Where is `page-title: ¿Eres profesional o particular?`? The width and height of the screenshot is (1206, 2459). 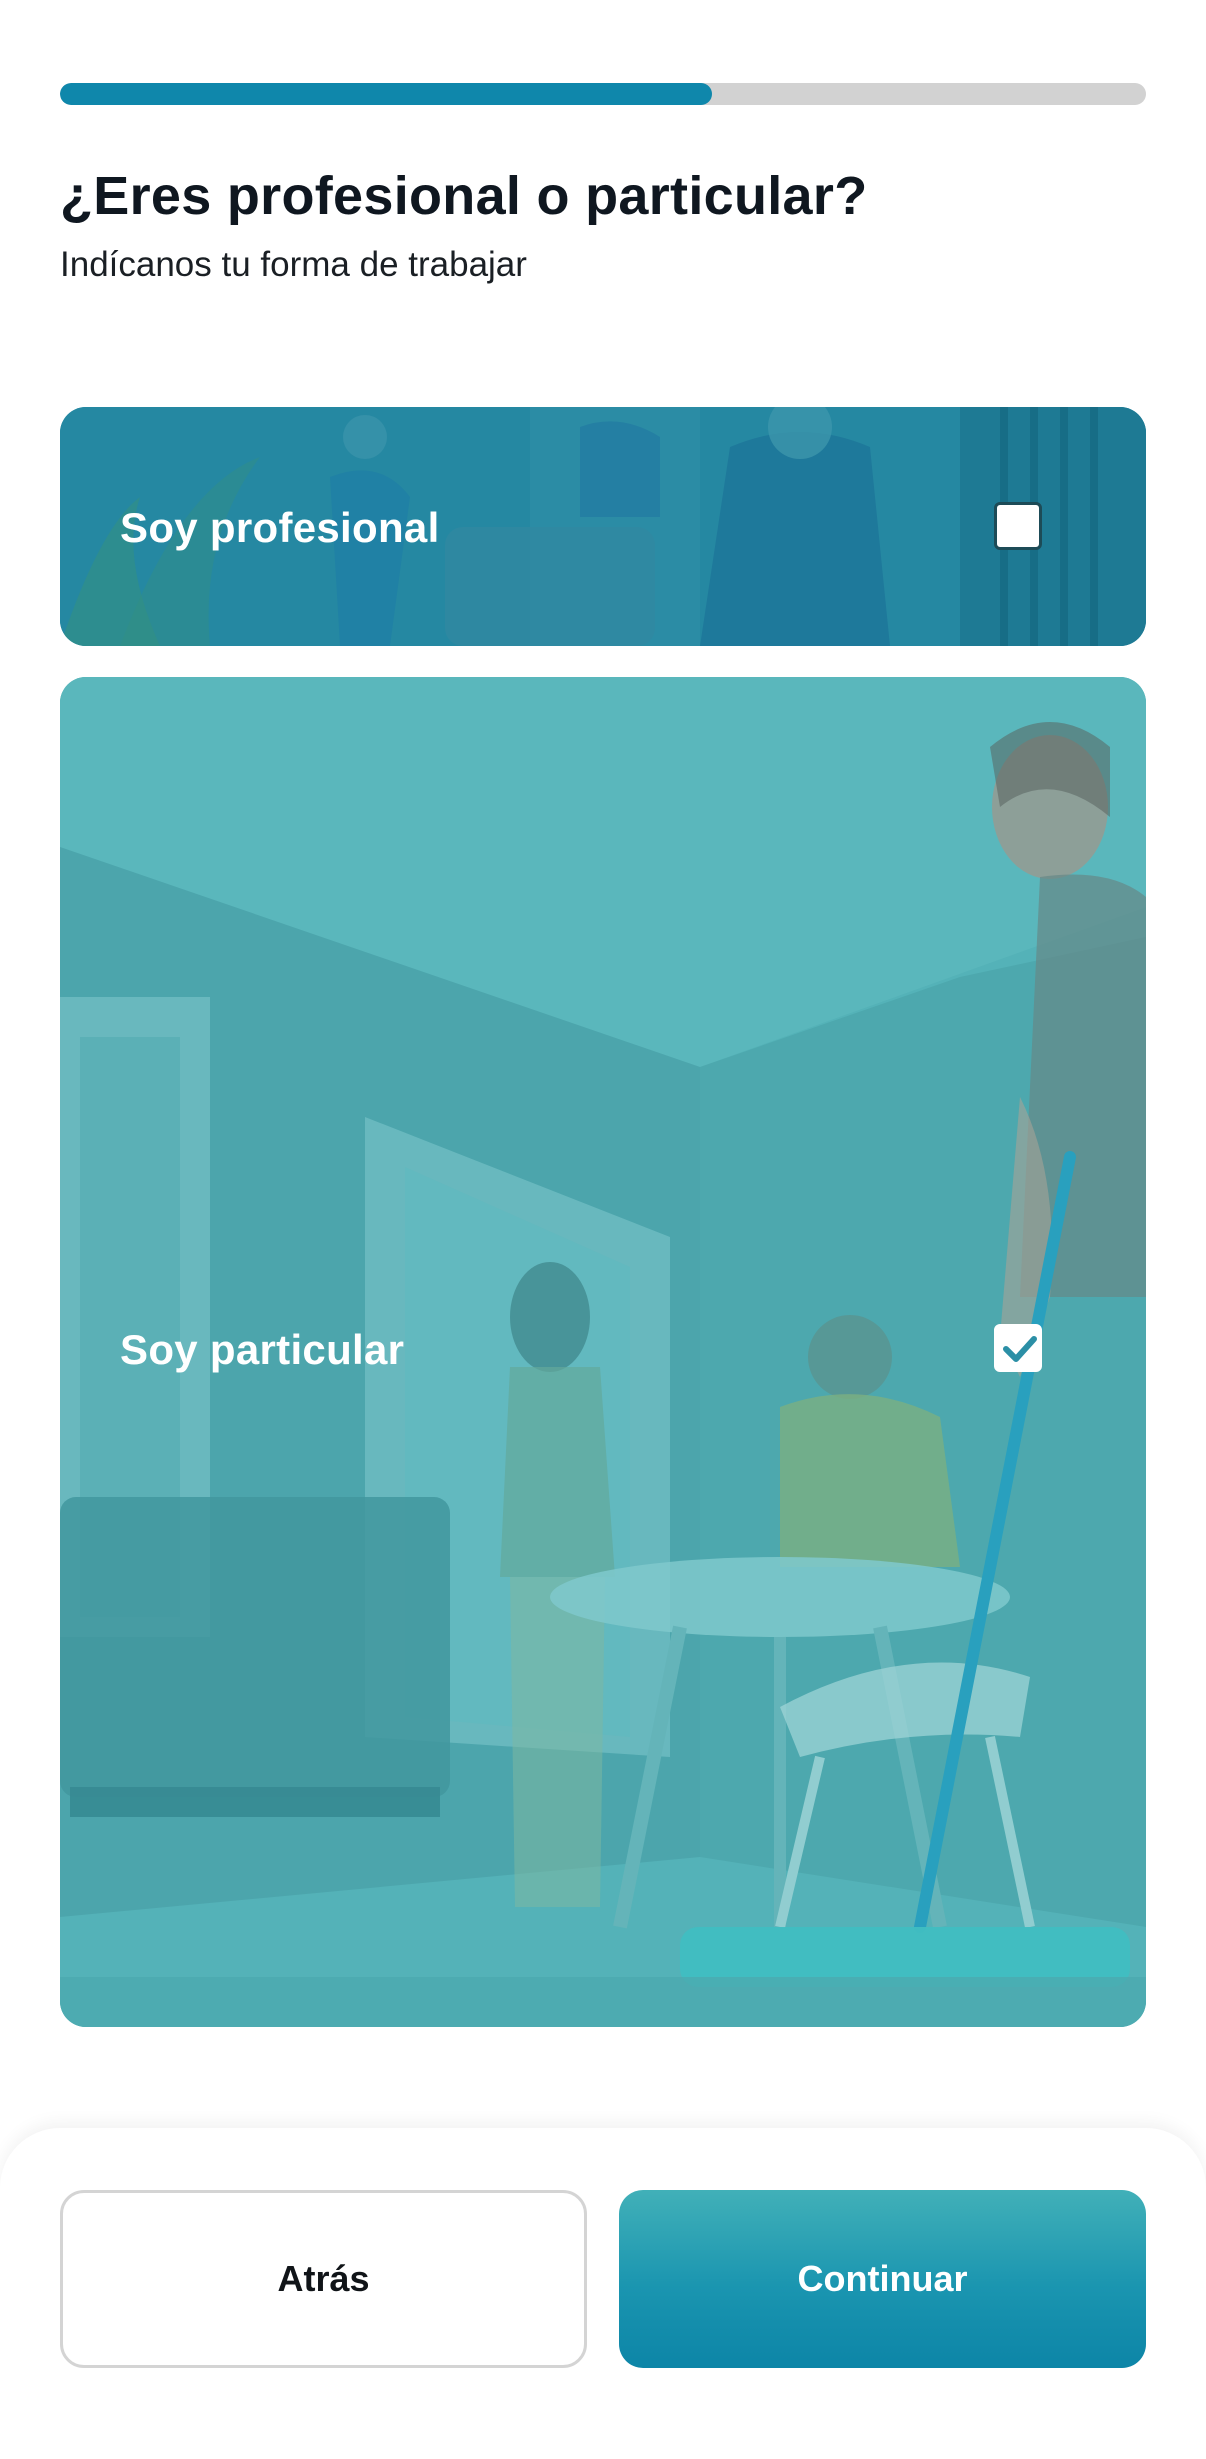 page-title: ¿Eres profesional o particular? is located at coordinates (464, 196).